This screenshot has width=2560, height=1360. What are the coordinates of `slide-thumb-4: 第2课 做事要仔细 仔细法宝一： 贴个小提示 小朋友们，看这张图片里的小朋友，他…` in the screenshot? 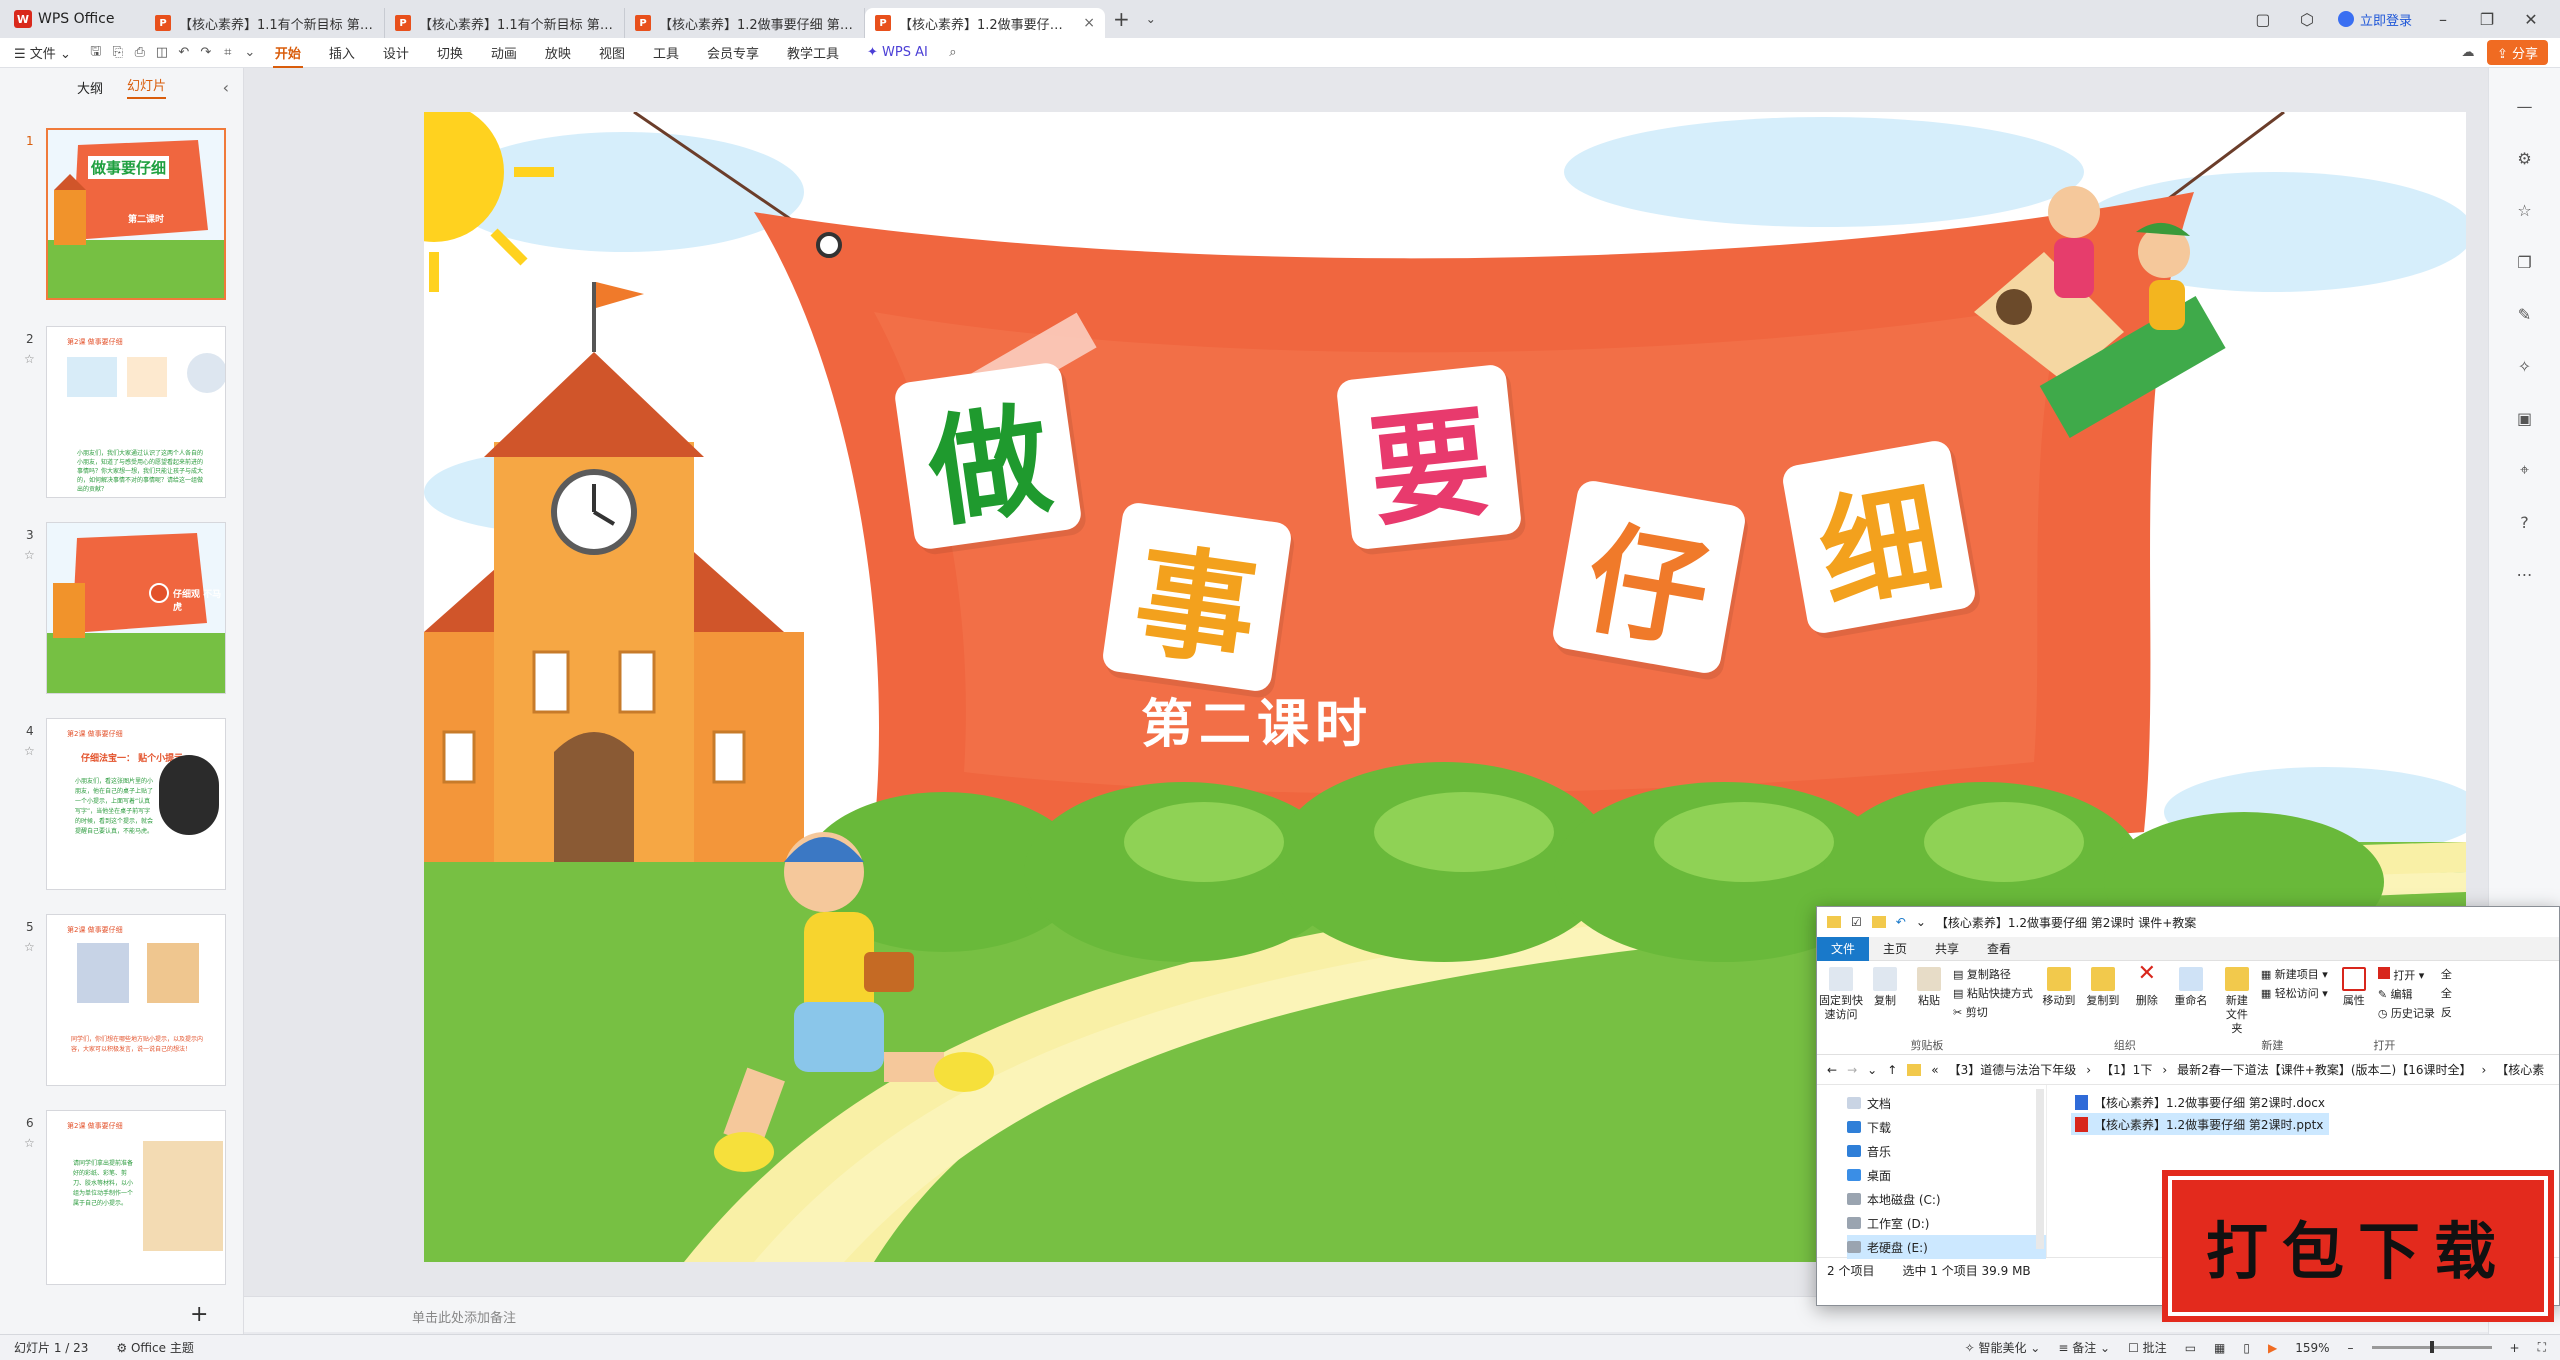 It's located at (136, 804).